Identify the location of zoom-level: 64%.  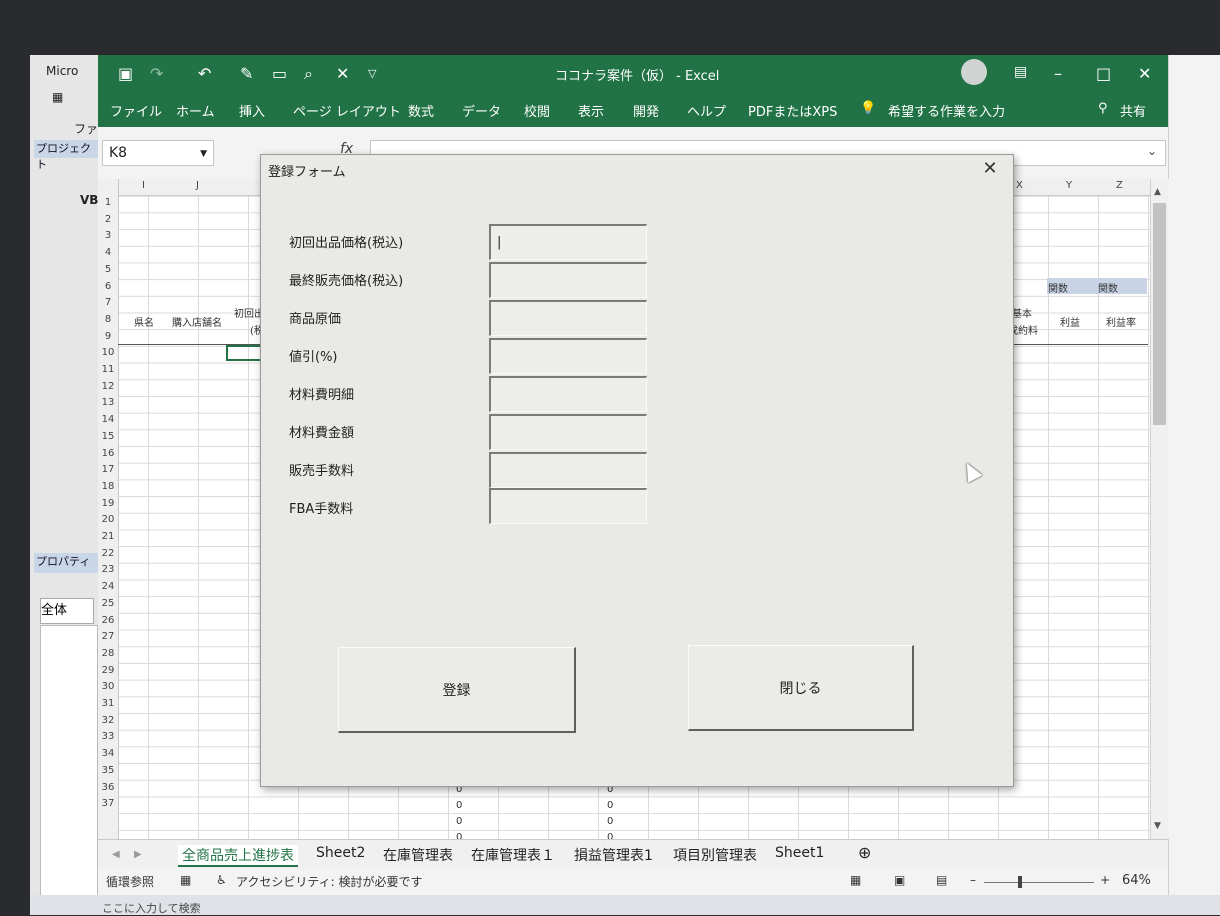
(1136, 880).